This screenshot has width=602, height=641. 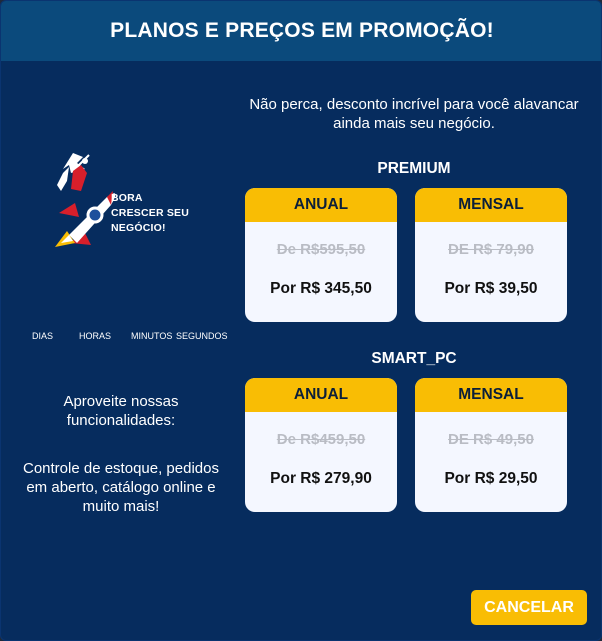 I want to click on old-price: De R$595,50, so click(x=321, y=249).